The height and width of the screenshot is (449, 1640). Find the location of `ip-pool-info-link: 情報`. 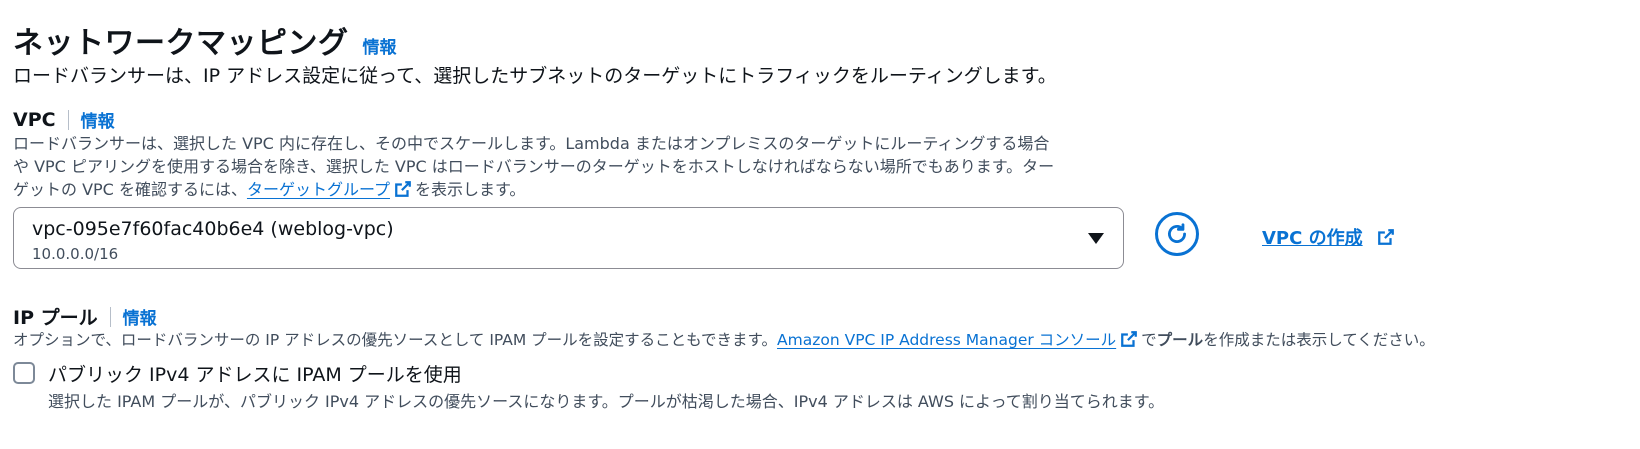

ip-pool-info-link: 情報 is located at coordinates (140, 316).